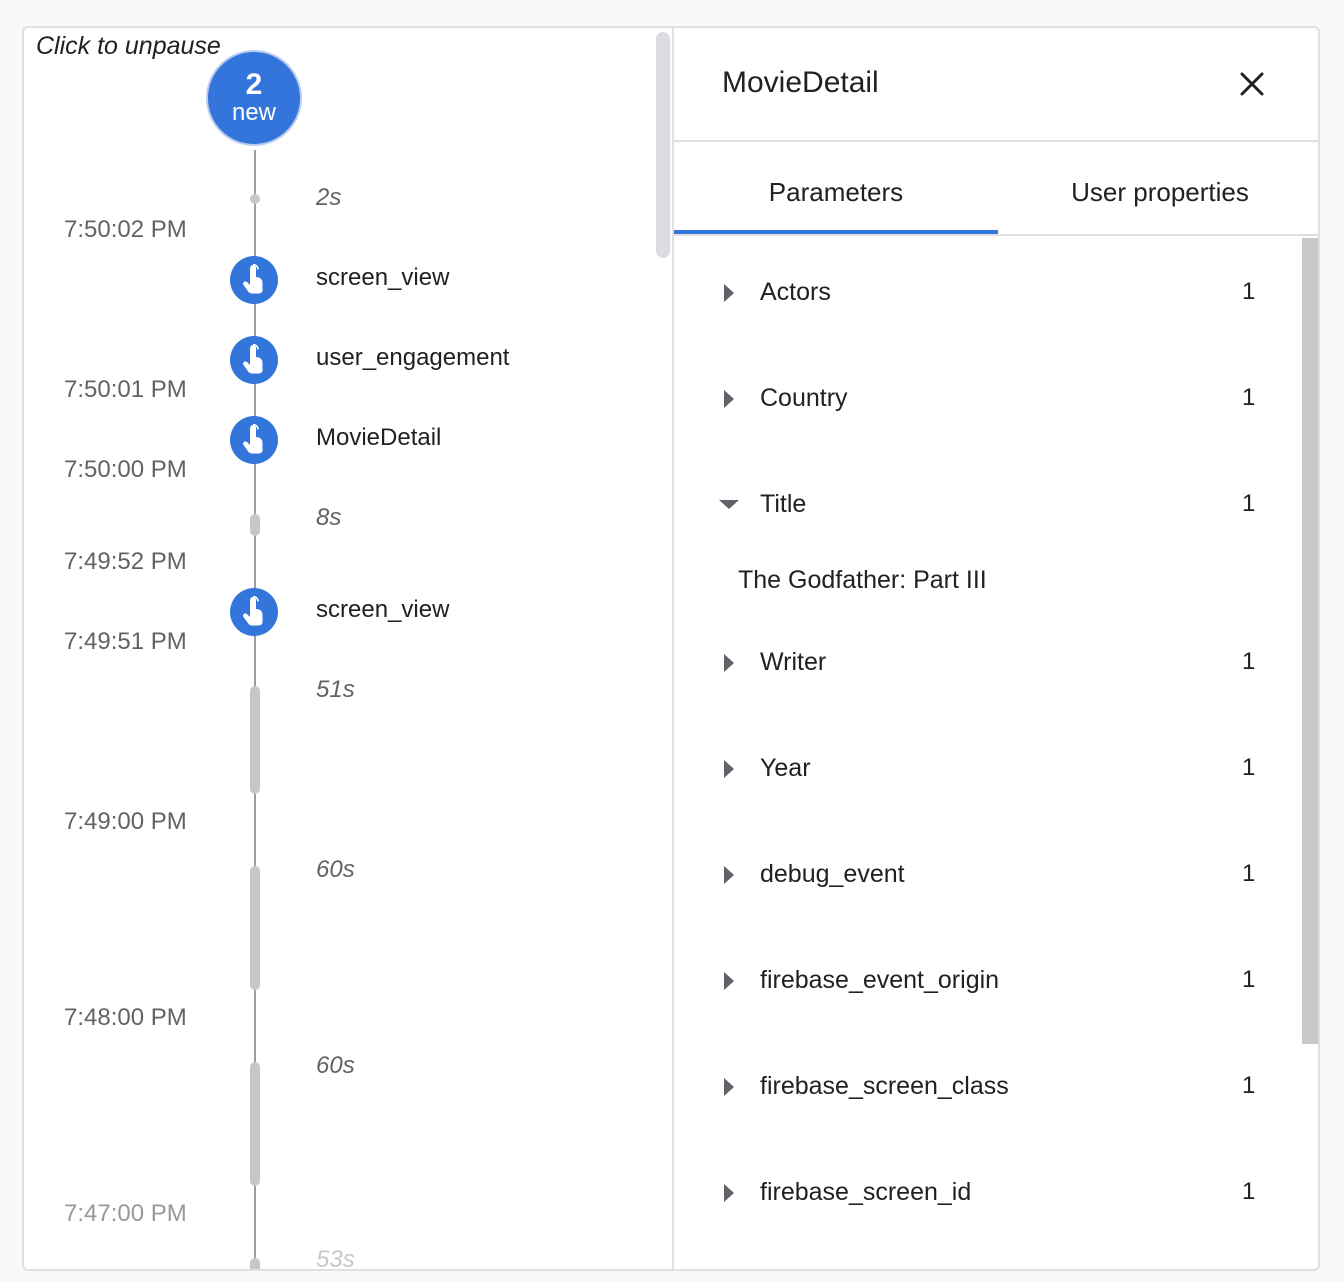  Describe the element at coordinates (795, 292) in the screenshot. I see `param-name: Actors` at that location.